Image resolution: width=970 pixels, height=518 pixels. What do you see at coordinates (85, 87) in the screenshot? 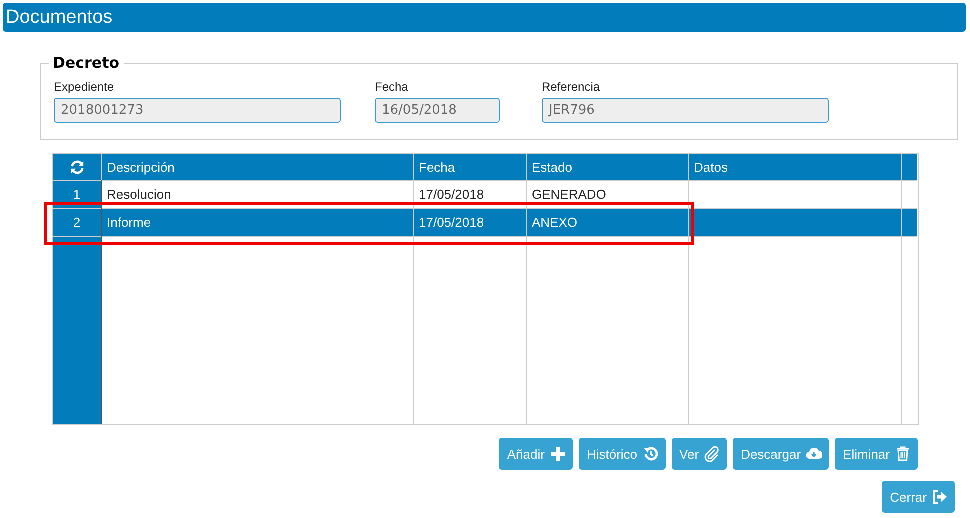
I see `field-label: Expediente` at bounding box center [85, 87].